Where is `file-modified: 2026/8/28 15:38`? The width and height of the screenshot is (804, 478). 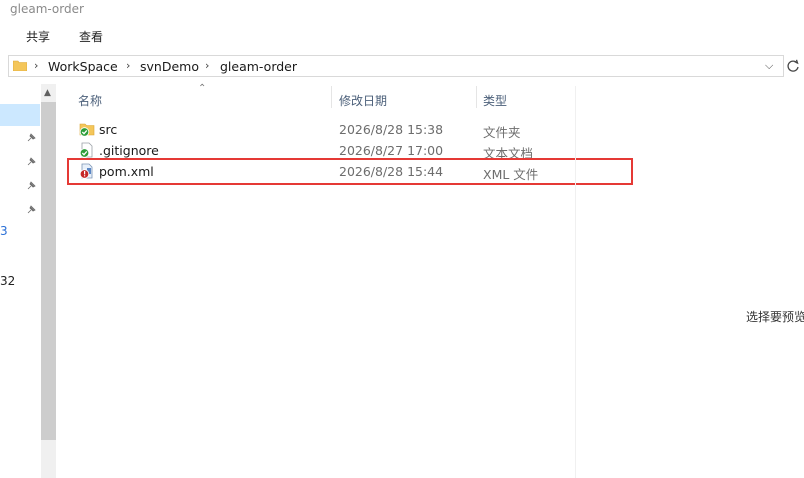
file-modified: 2026/8/28 15:38 is located at coordinates (391, 129).